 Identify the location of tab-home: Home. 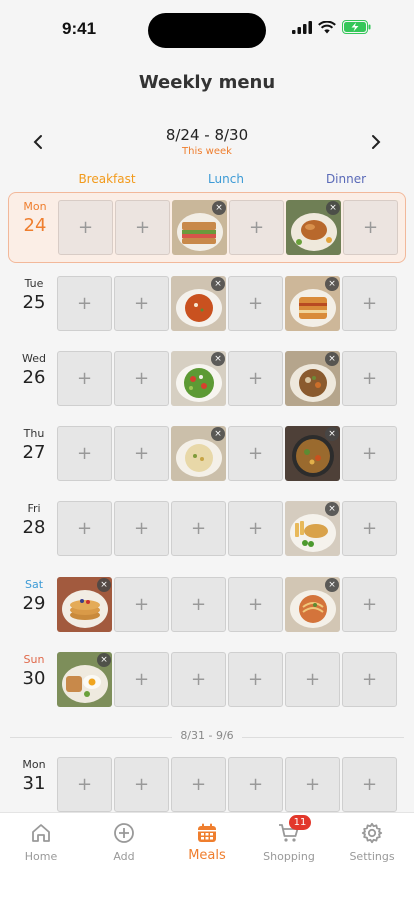
(41, 842).